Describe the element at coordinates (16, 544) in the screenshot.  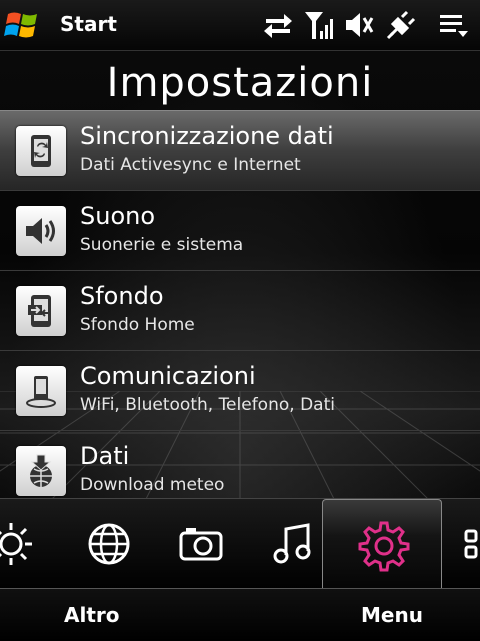
I see `sun-icon` at that location.